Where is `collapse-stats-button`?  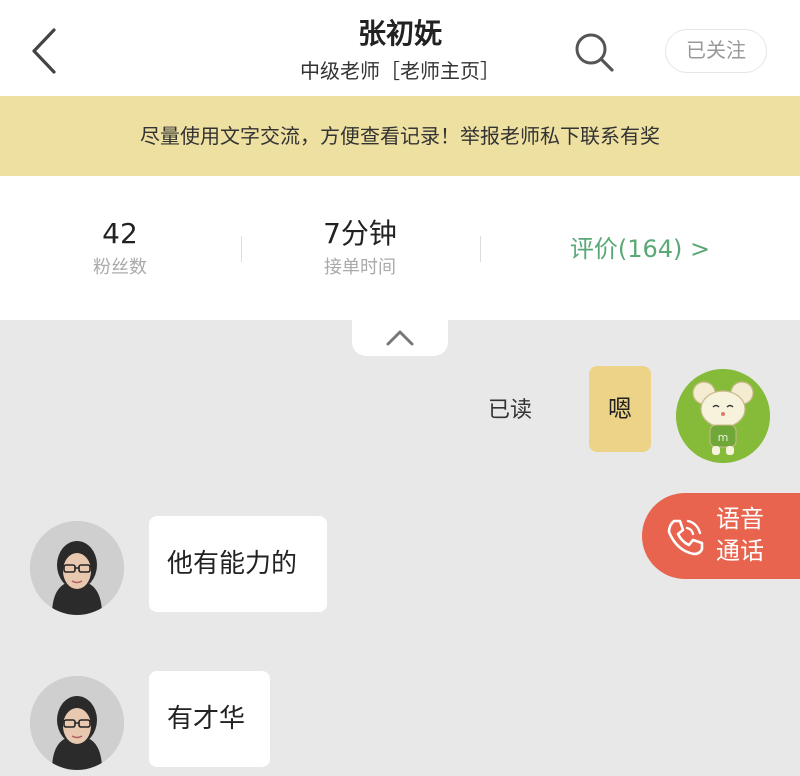 collapse-stats-button is located at coordinates (400, 337).